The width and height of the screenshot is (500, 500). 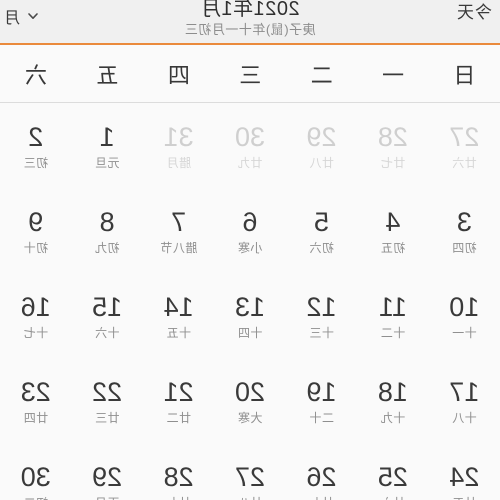 I want to click on date-number: 20, so click(x=250, y=391).